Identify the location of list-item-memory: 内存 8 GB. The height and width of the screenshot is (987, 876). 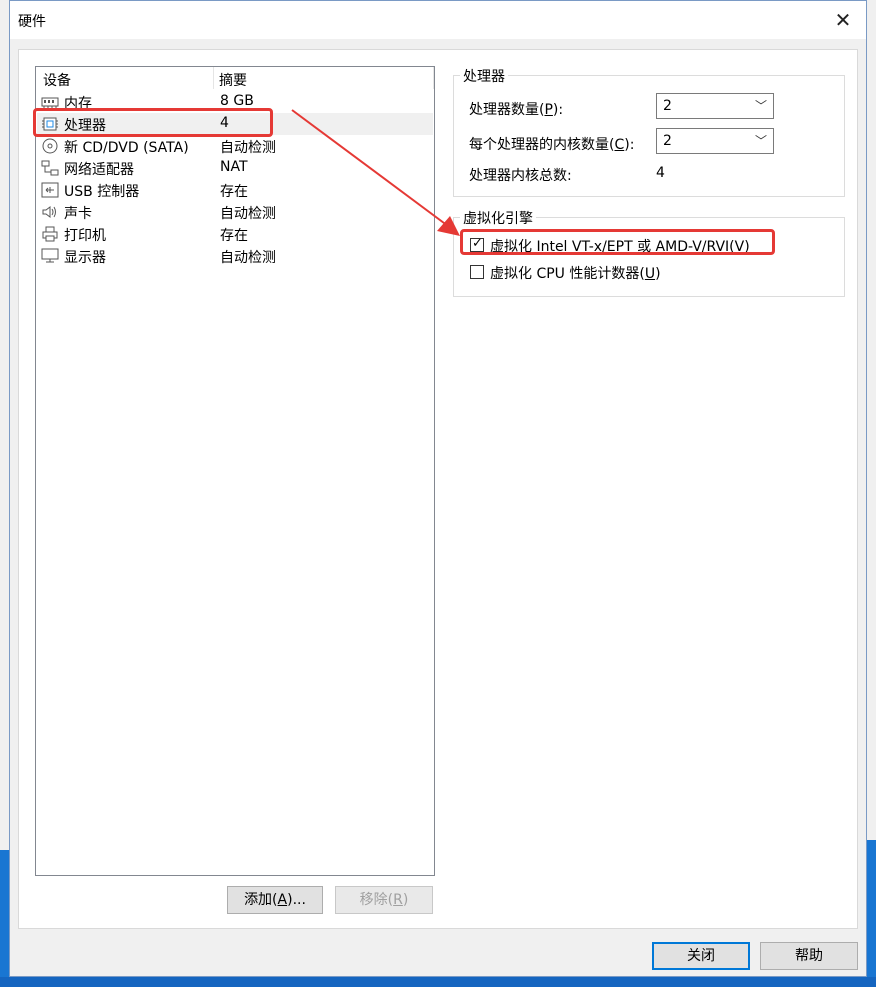
(235, 102).